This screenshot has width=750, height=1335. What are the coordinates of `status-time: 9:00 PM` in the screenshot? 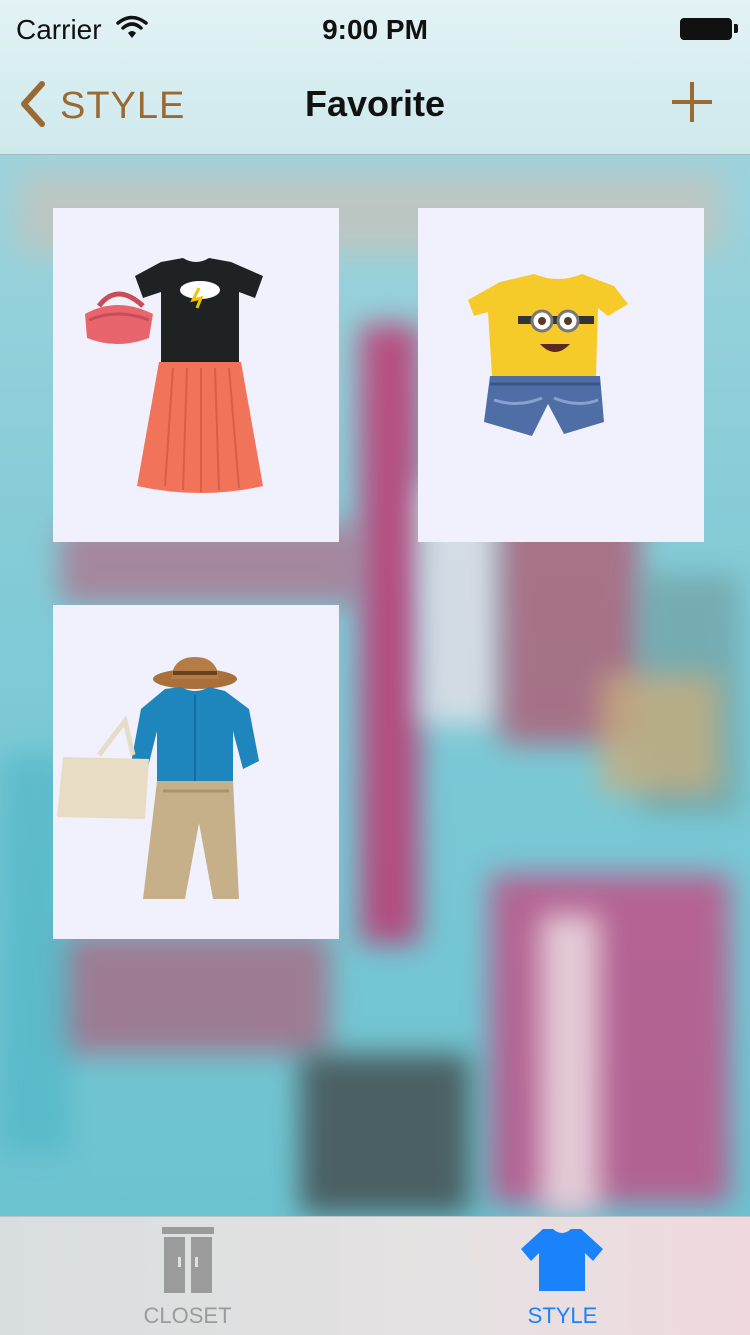 It's located at (375, 29).